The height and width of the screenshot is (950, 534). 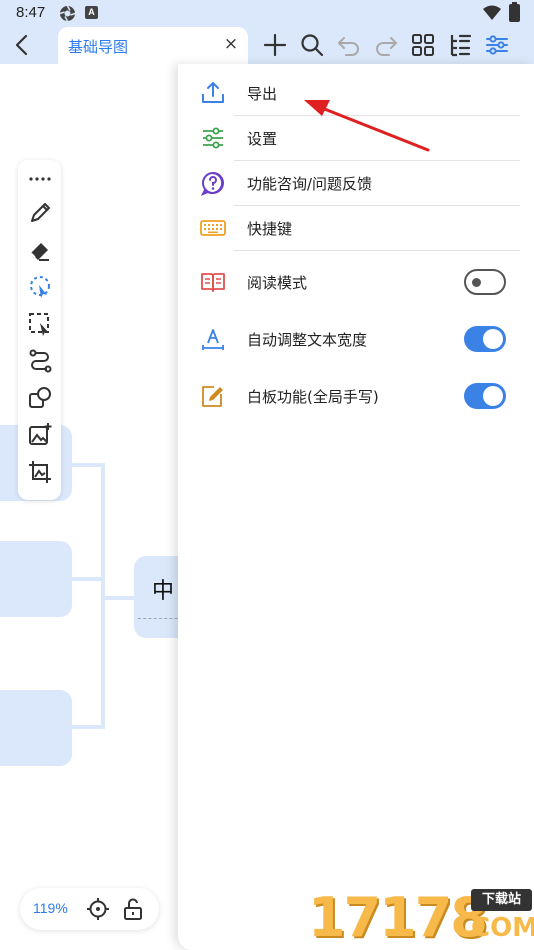 What do you see at coordinates (163, 591) in the screenshot?
I see `center-node-label: 中` at bounding box center [163, 591].